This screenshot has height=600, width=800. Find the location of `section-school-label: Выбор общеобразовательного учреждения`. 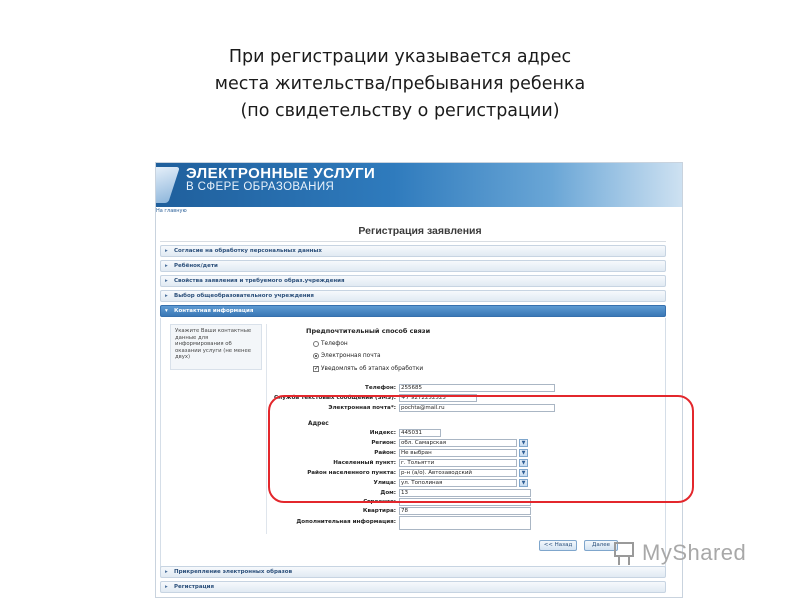

section-school-label: Выбор общеобразовательного учреждения is located at coordinates (244, 296).